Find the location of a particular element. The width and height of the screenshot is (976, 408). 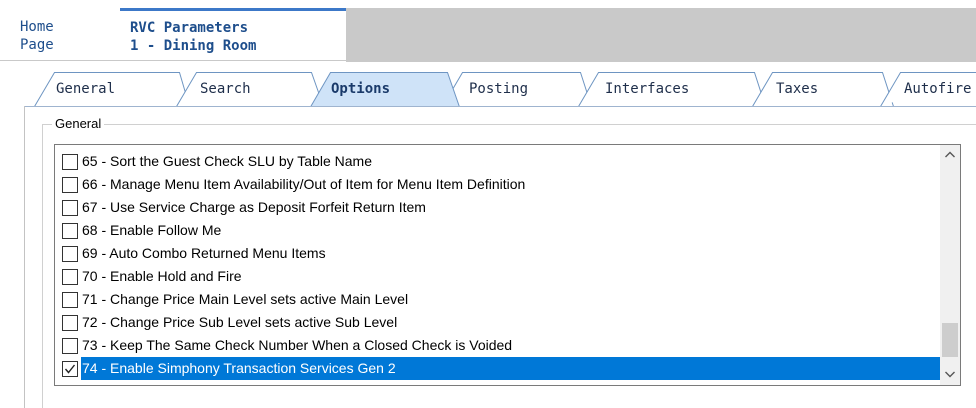

tab-baseline is located at coordinates (500, 106).